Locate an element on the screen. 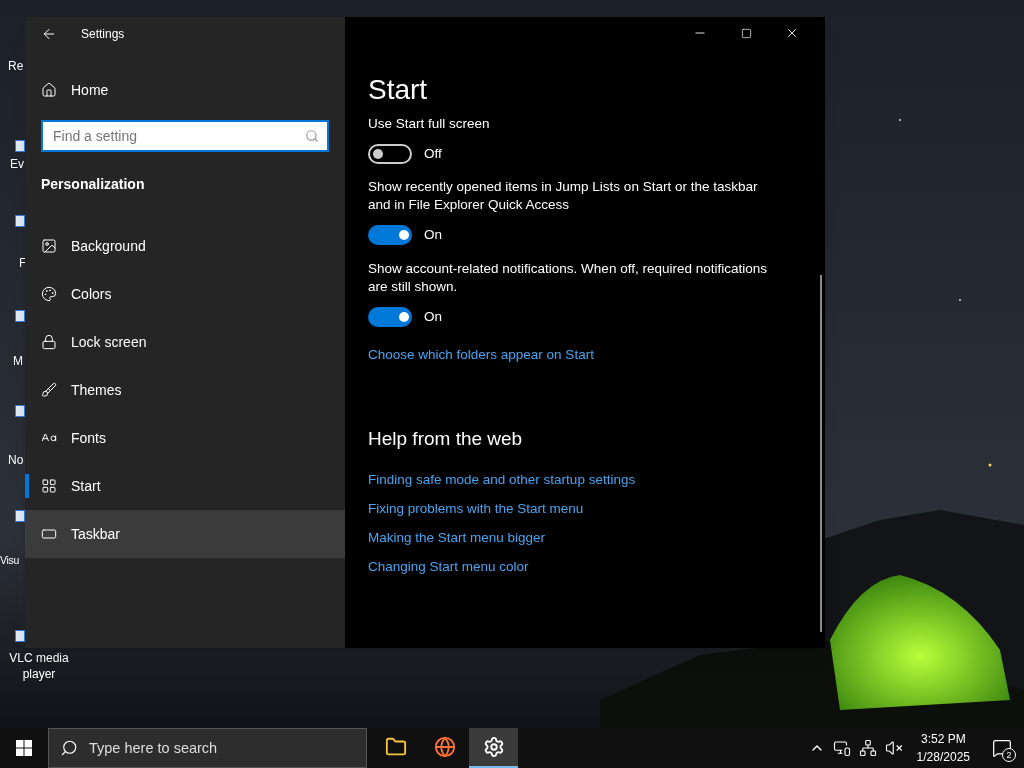 Image resolution: width=1024 pixels, height=768 pixels. desktop-icon-label: M is located at coordinates (18, 361).